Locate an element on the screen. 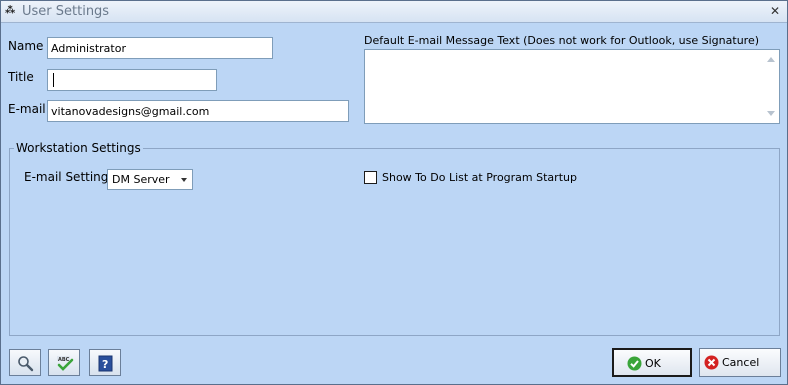 The image size is (788, 385). name-label: Name is located at coordinates (26, 46).